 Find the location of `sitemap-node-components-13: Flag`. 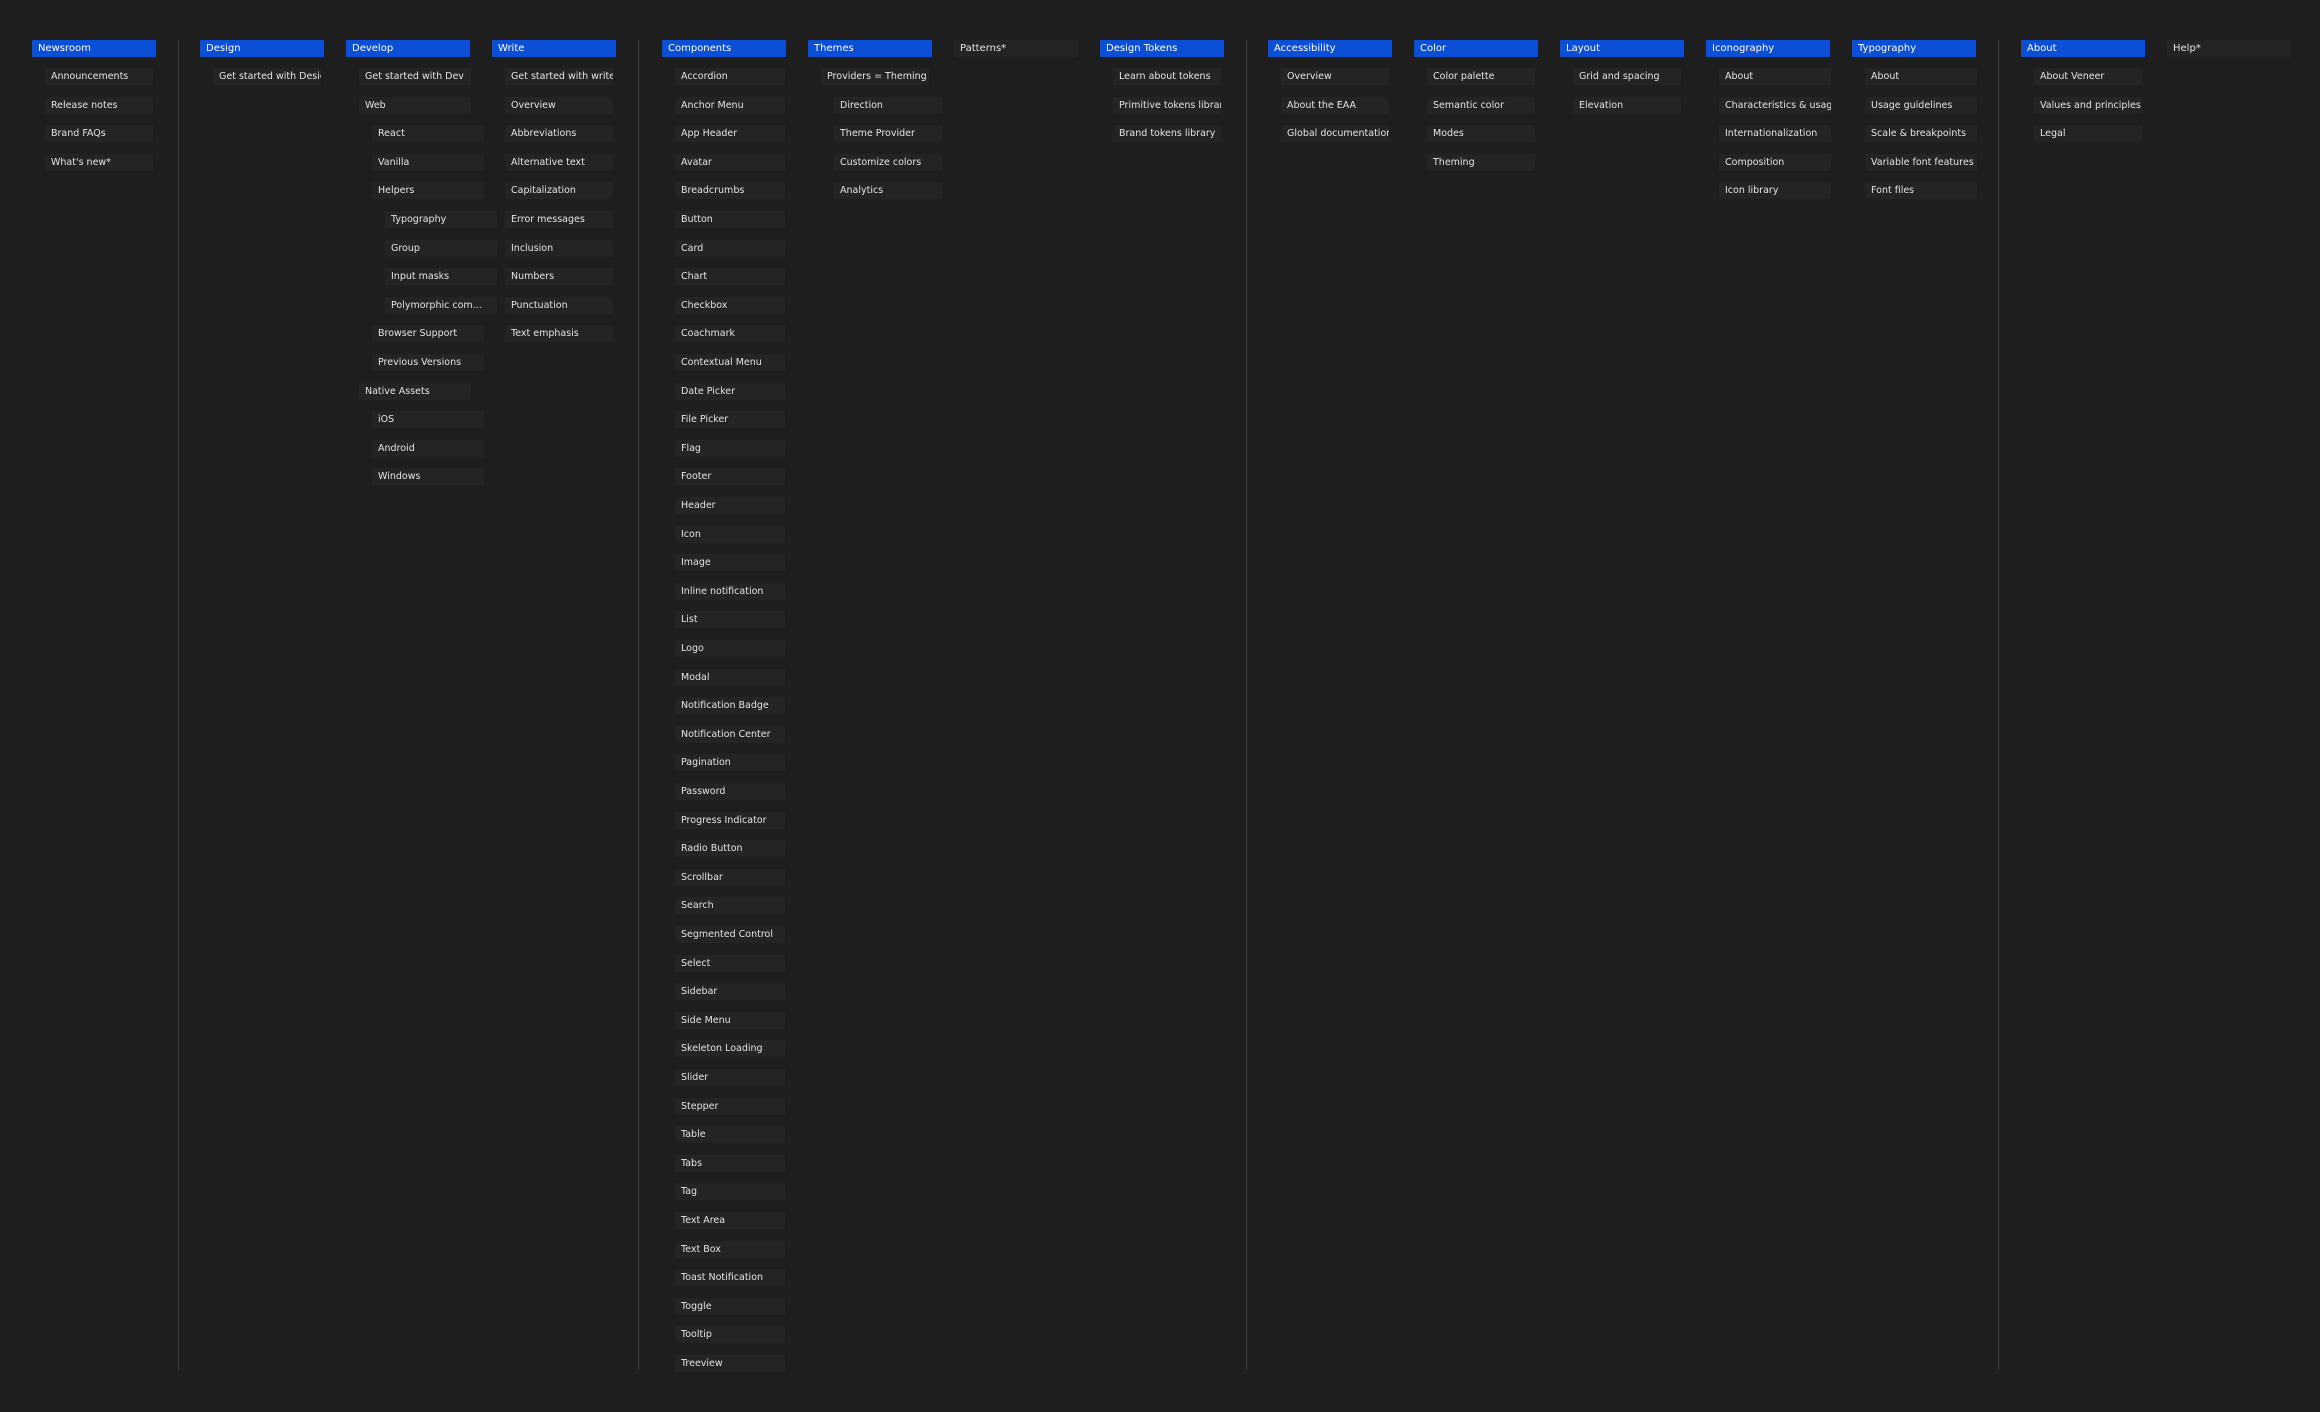

sitemap-node-components-13: Flag is located at coordinates (730, 448).